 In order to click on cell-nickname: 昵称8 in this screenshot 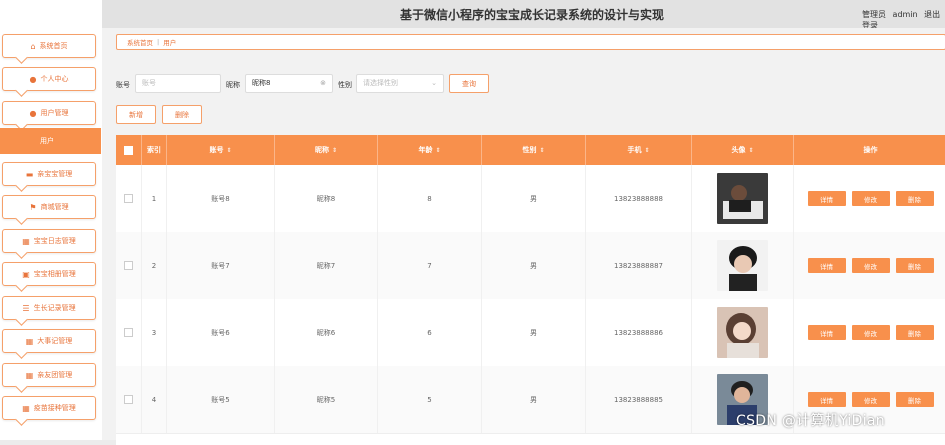, I will do `click(326, 198)`.